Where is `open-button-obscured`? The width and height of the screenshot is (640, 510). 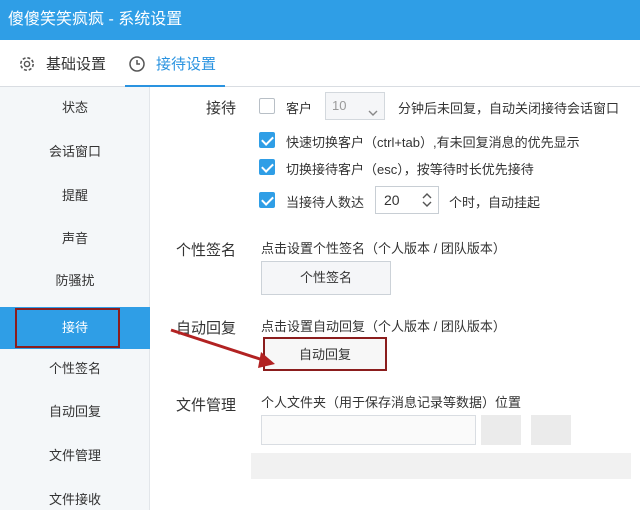
open-button-obscured is located at coordinates (551, 430).